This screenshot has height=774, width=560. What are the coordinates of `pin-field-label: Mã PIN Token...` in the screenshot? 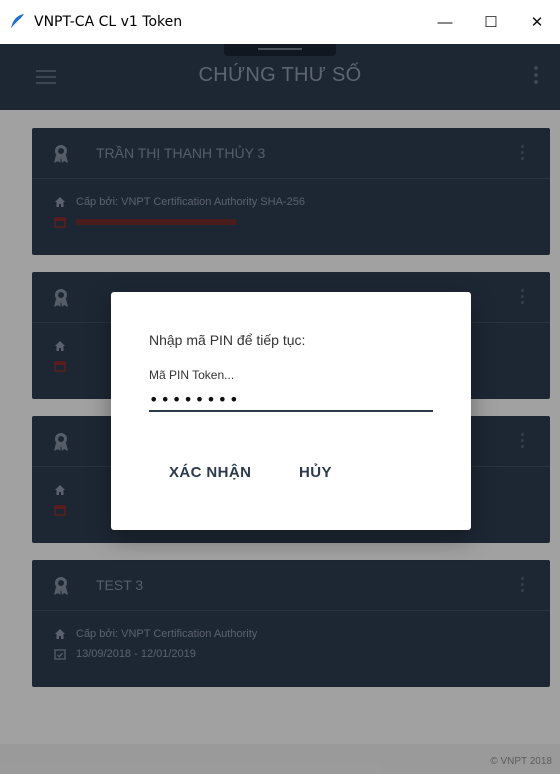 It's located at (192, 375).